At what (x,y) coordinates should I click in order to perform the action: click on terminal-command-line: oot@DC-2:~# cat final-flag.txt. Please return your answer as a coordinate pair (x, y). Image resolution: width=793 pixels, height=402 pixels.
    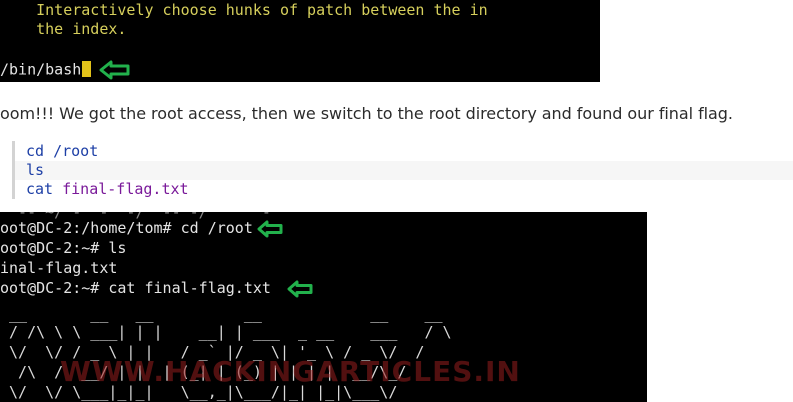
    Looking at the image, I should click on (156, 288).